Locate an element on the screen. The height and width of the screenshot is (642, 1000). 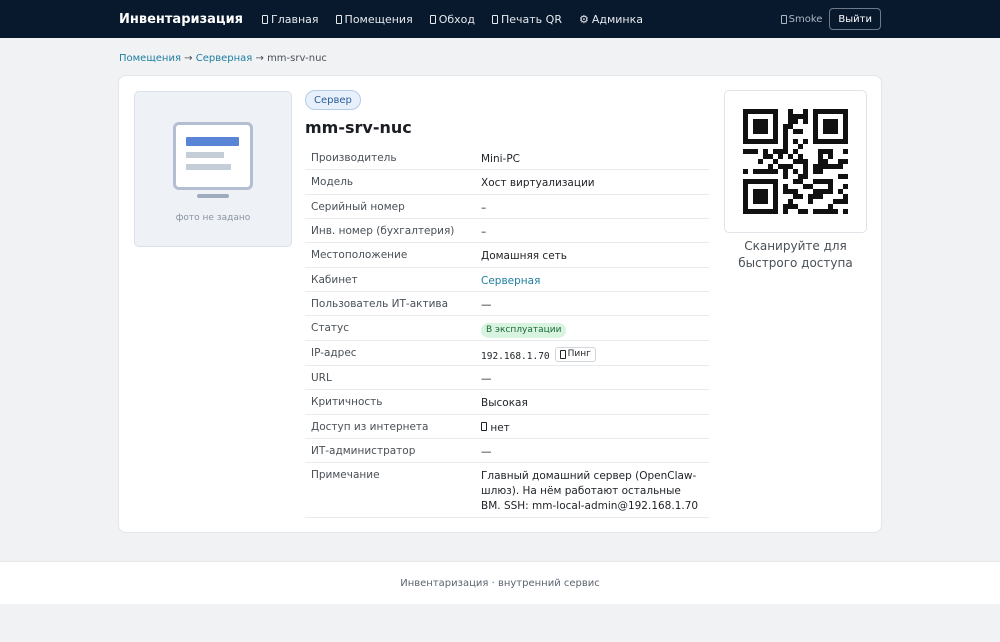
user-icon is located at coordinates (783, 19).